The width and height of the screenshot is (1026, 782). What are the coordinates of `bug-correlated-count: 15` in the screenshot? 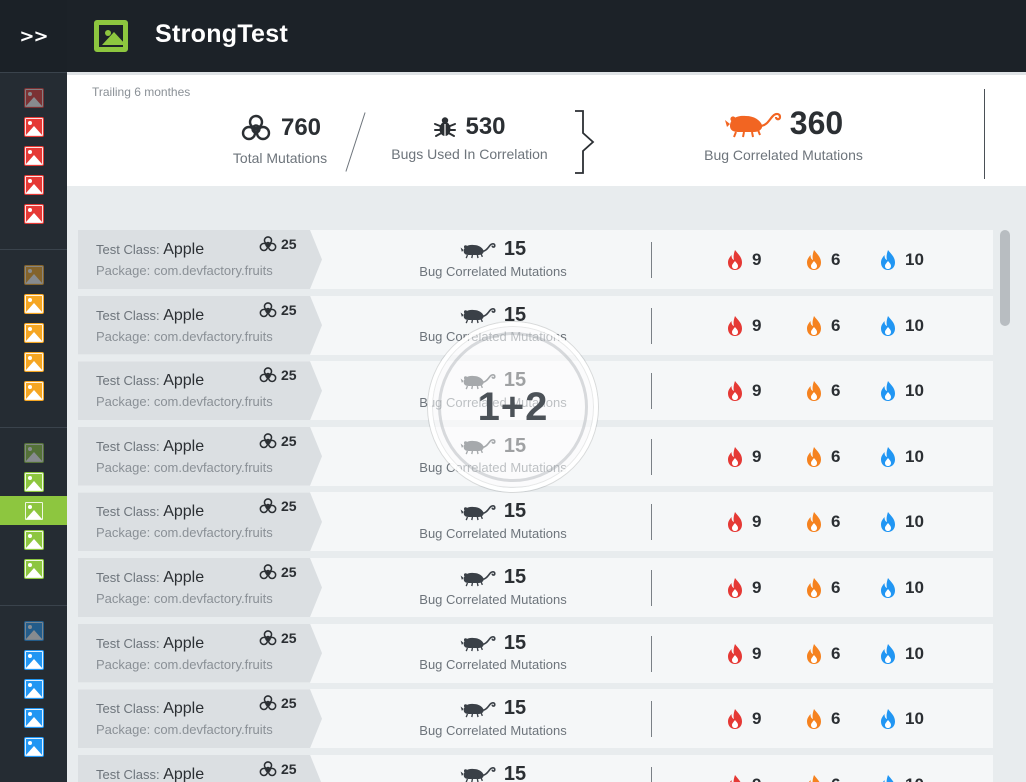 It's located at (515, 772).